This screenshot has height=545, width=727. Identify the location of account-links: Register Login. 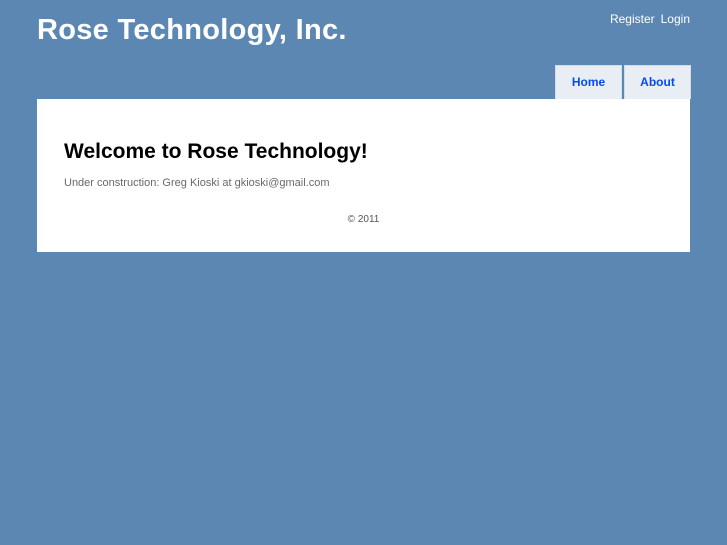
(650, 19).